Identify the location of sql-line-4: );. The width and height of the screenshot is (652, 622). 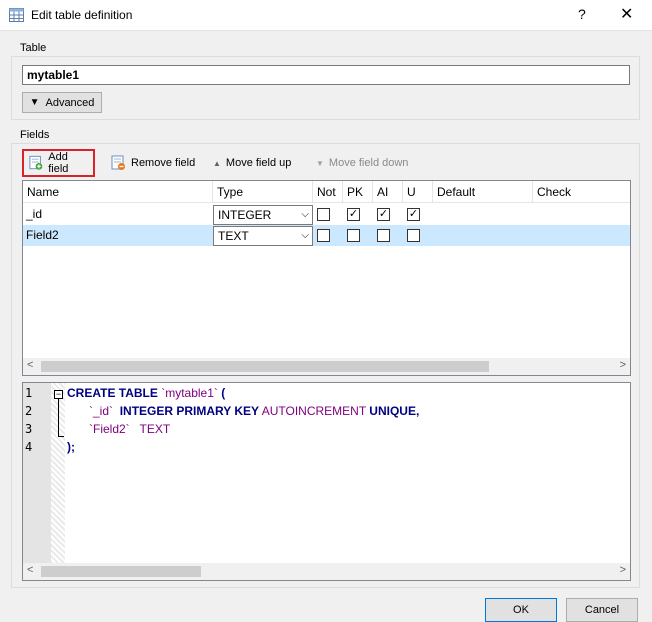
(71, 447).